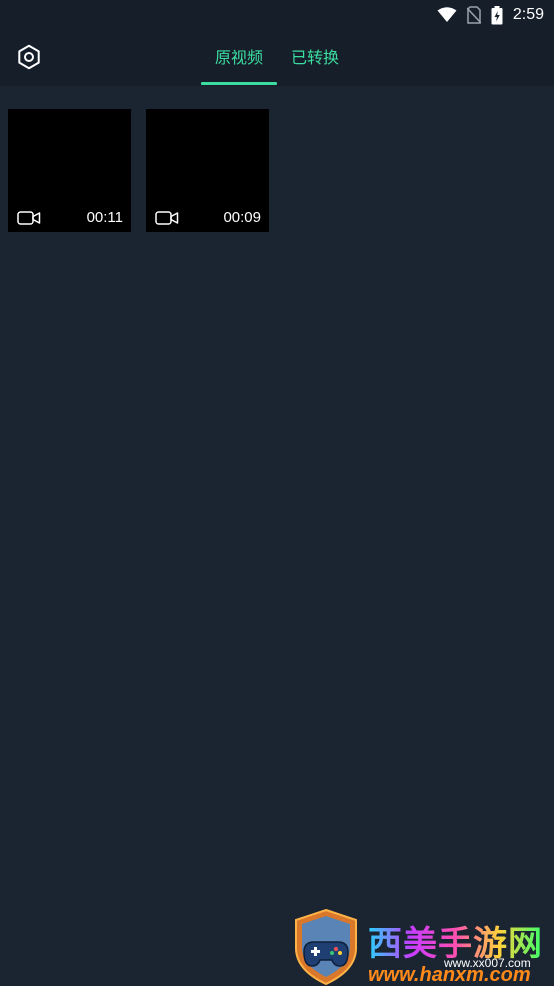 The height and width of the screenshot is (986, 554). What do you see at coordinates (422, 947) in the screenshot?
I see `site-watermark: 西美手游网 www.xx007.com www.hanxm.com` at bounding box center [422, 947].